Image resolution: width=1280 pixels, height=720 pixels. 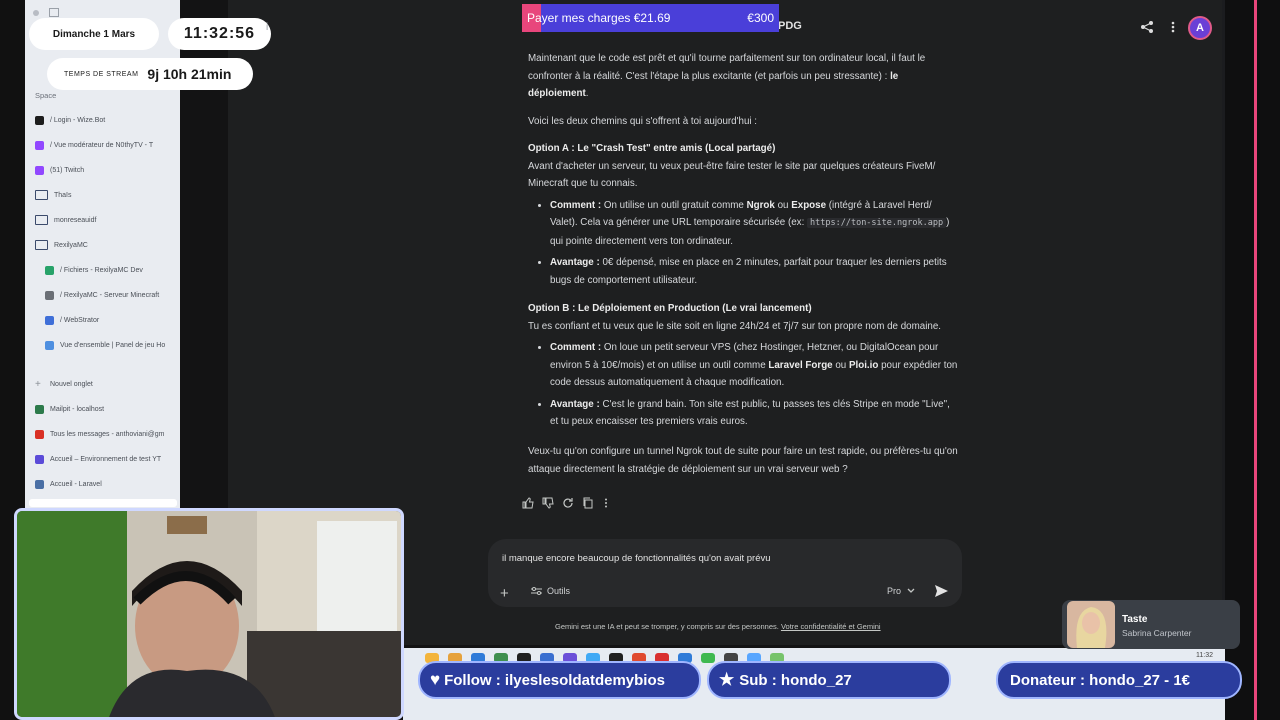 What do you see at coordinates (107, 434) in the screenshot?
I see `sidebar-item-label: Tous les messages - anthoviani@gm` at bounding box center [107, 434].